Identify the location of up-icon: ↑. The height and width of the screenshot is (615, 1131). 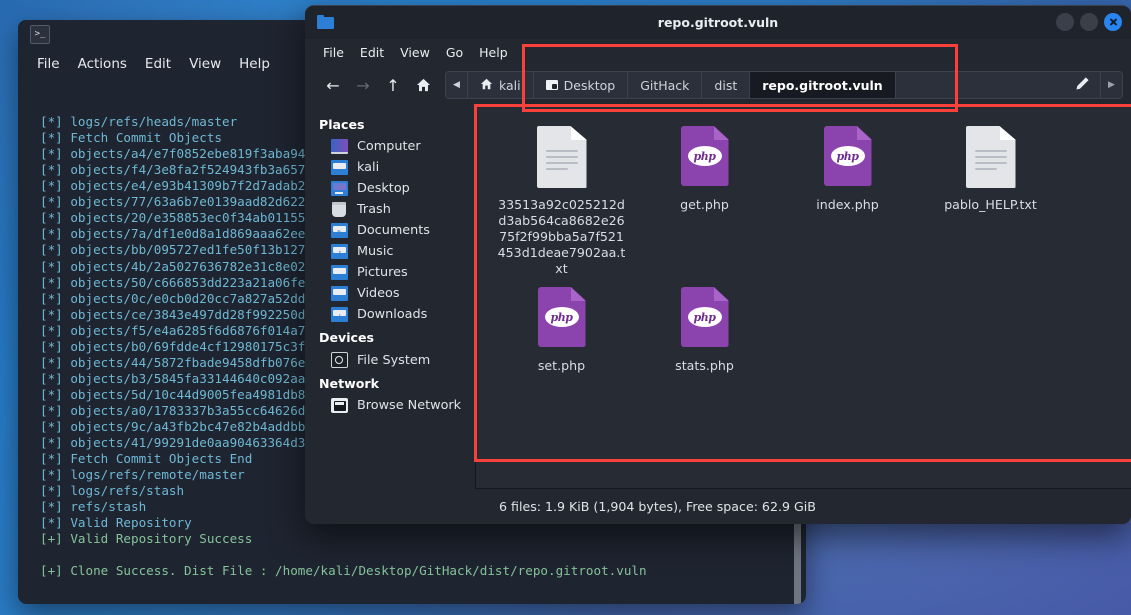
(393, 85).